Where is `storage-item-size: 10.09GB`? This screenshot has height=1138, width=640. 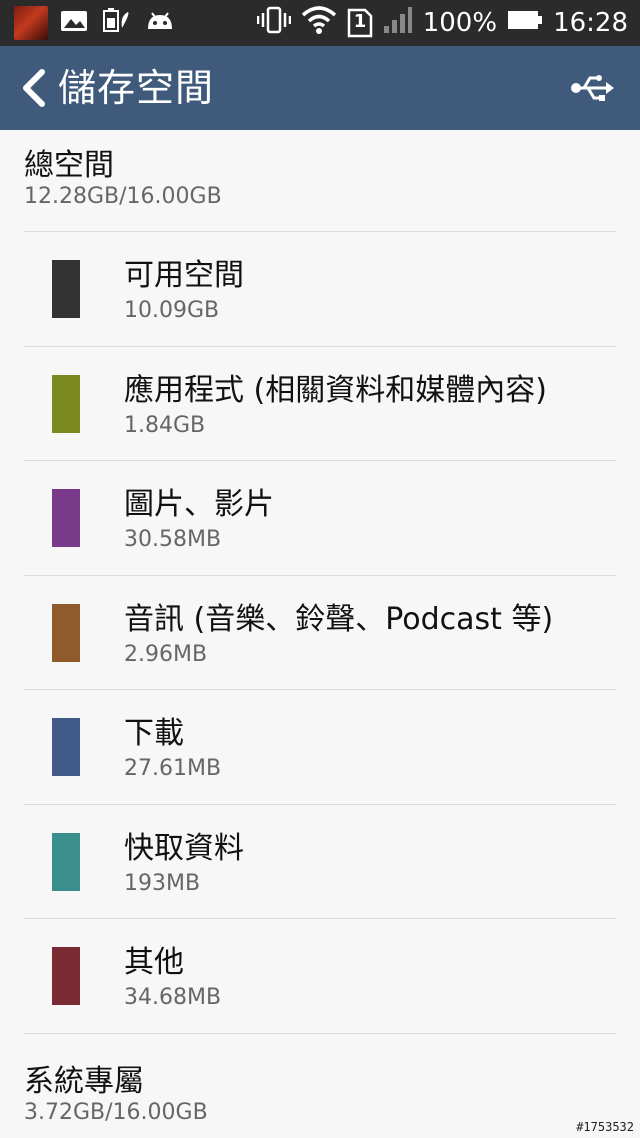
storage-item-size: 10.09GB is located at coordinates (172, 310).